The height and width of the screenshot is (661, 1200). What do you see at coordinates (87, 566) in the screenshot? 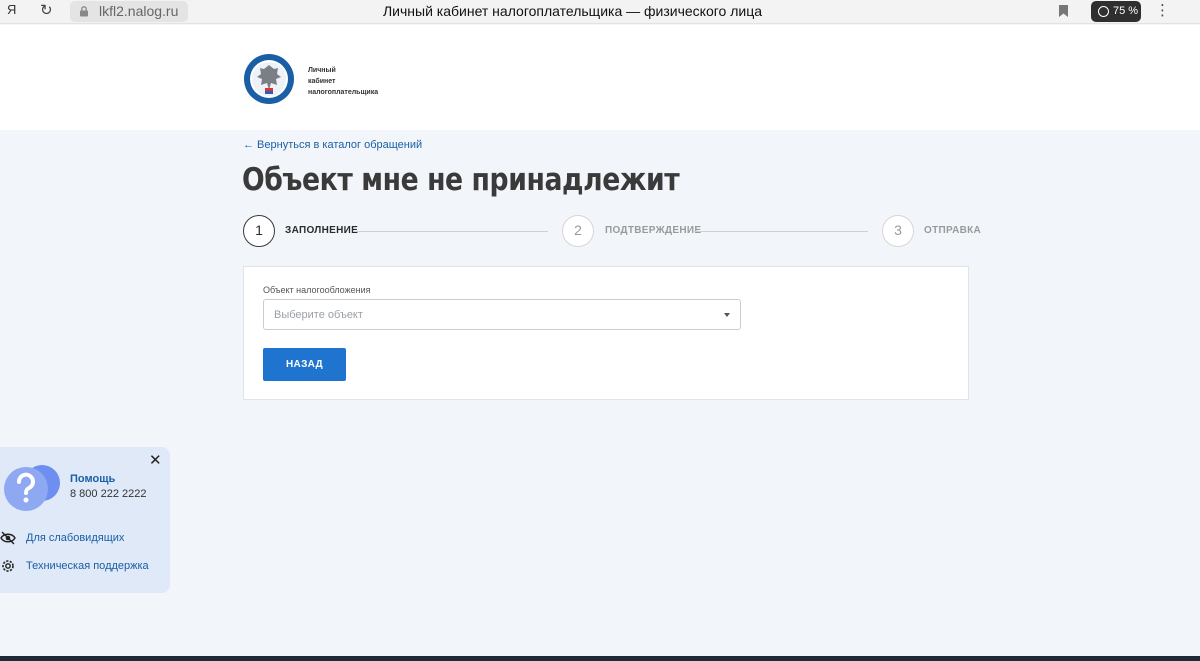
I see `tech-support-link-label: Техническая поддержка` at bounding box center [87, 566].